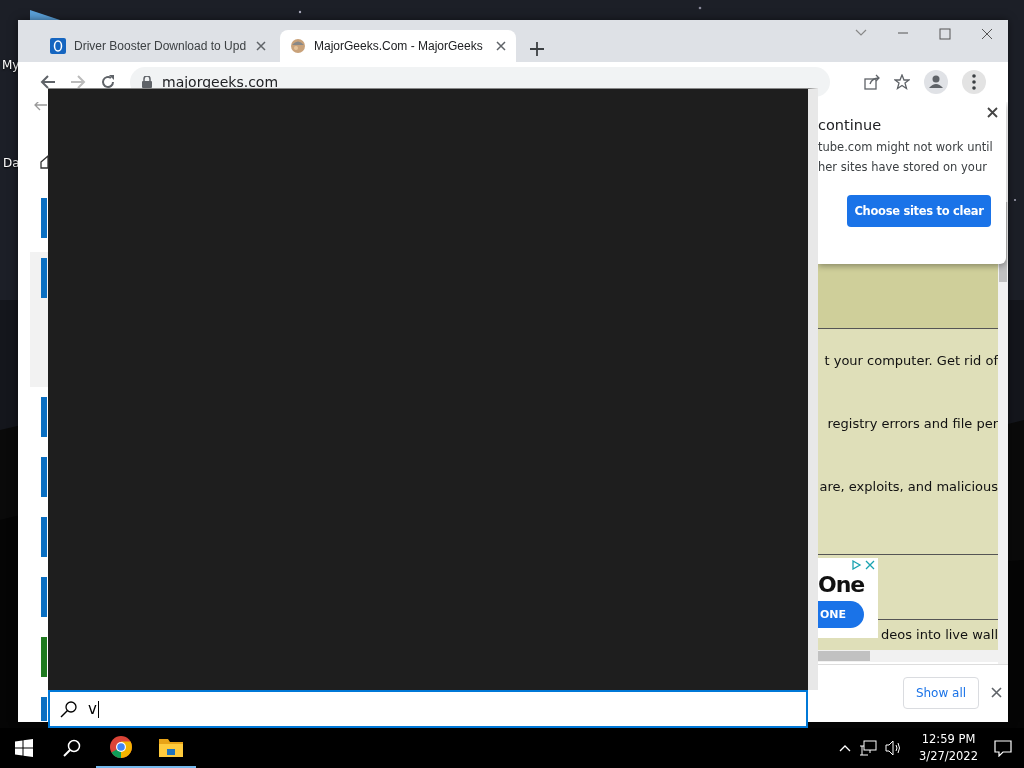 This screenshot has width=1024, height=768. Describe the element at coordinates (948, 739) in the screenshot. I see `time-text: 12:59 PM` at that location.